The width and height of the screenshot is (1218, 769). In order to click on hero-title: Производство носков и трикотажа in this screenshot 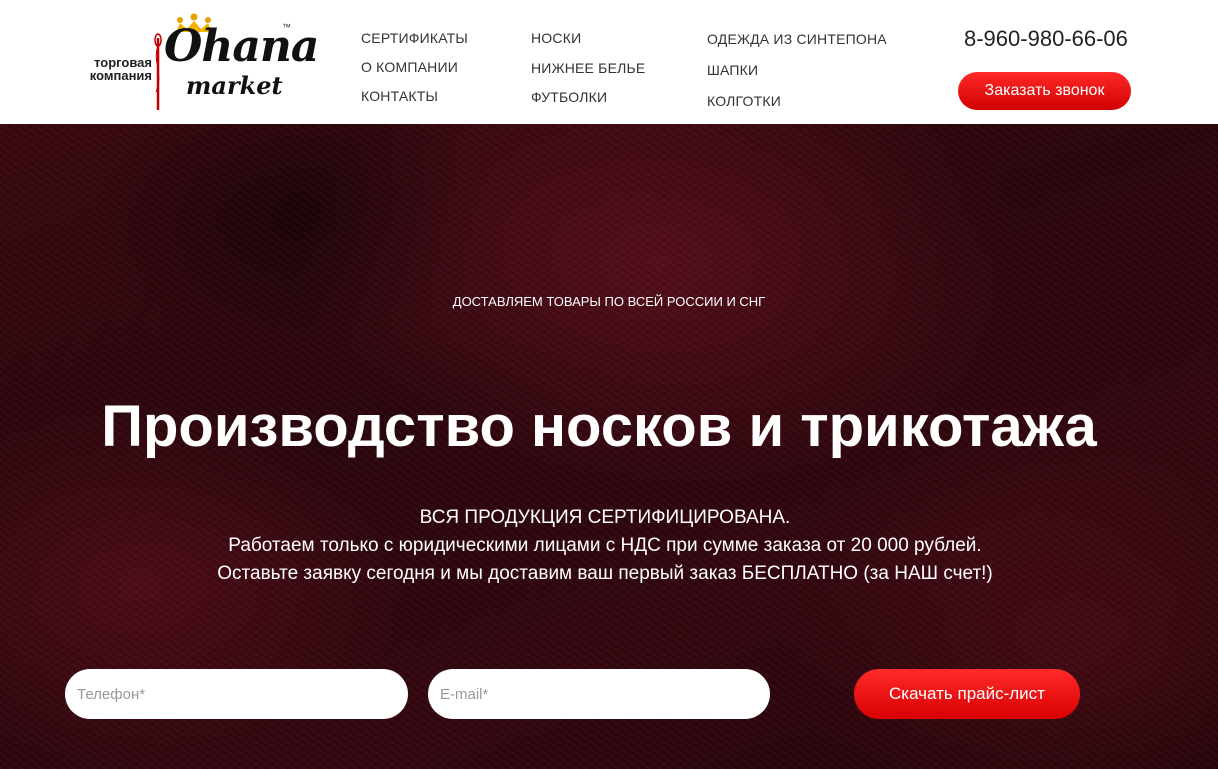, I will do `click(599, 426)`.